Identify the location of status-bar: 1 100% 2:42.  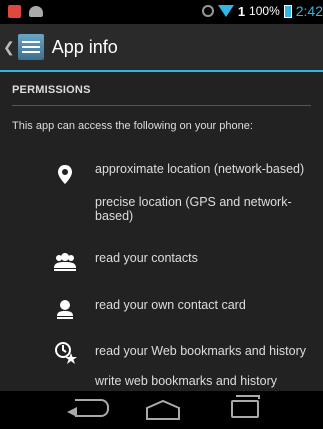
(161, 12).